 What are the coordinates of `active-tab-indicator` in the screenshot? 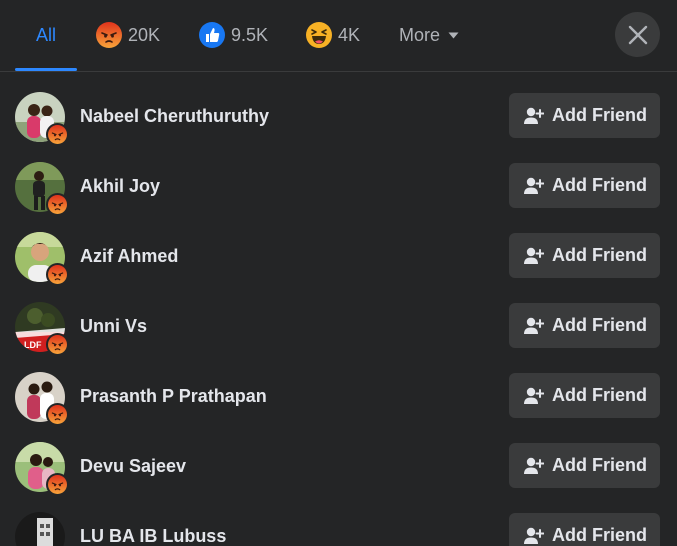 It's located at (46, 69).